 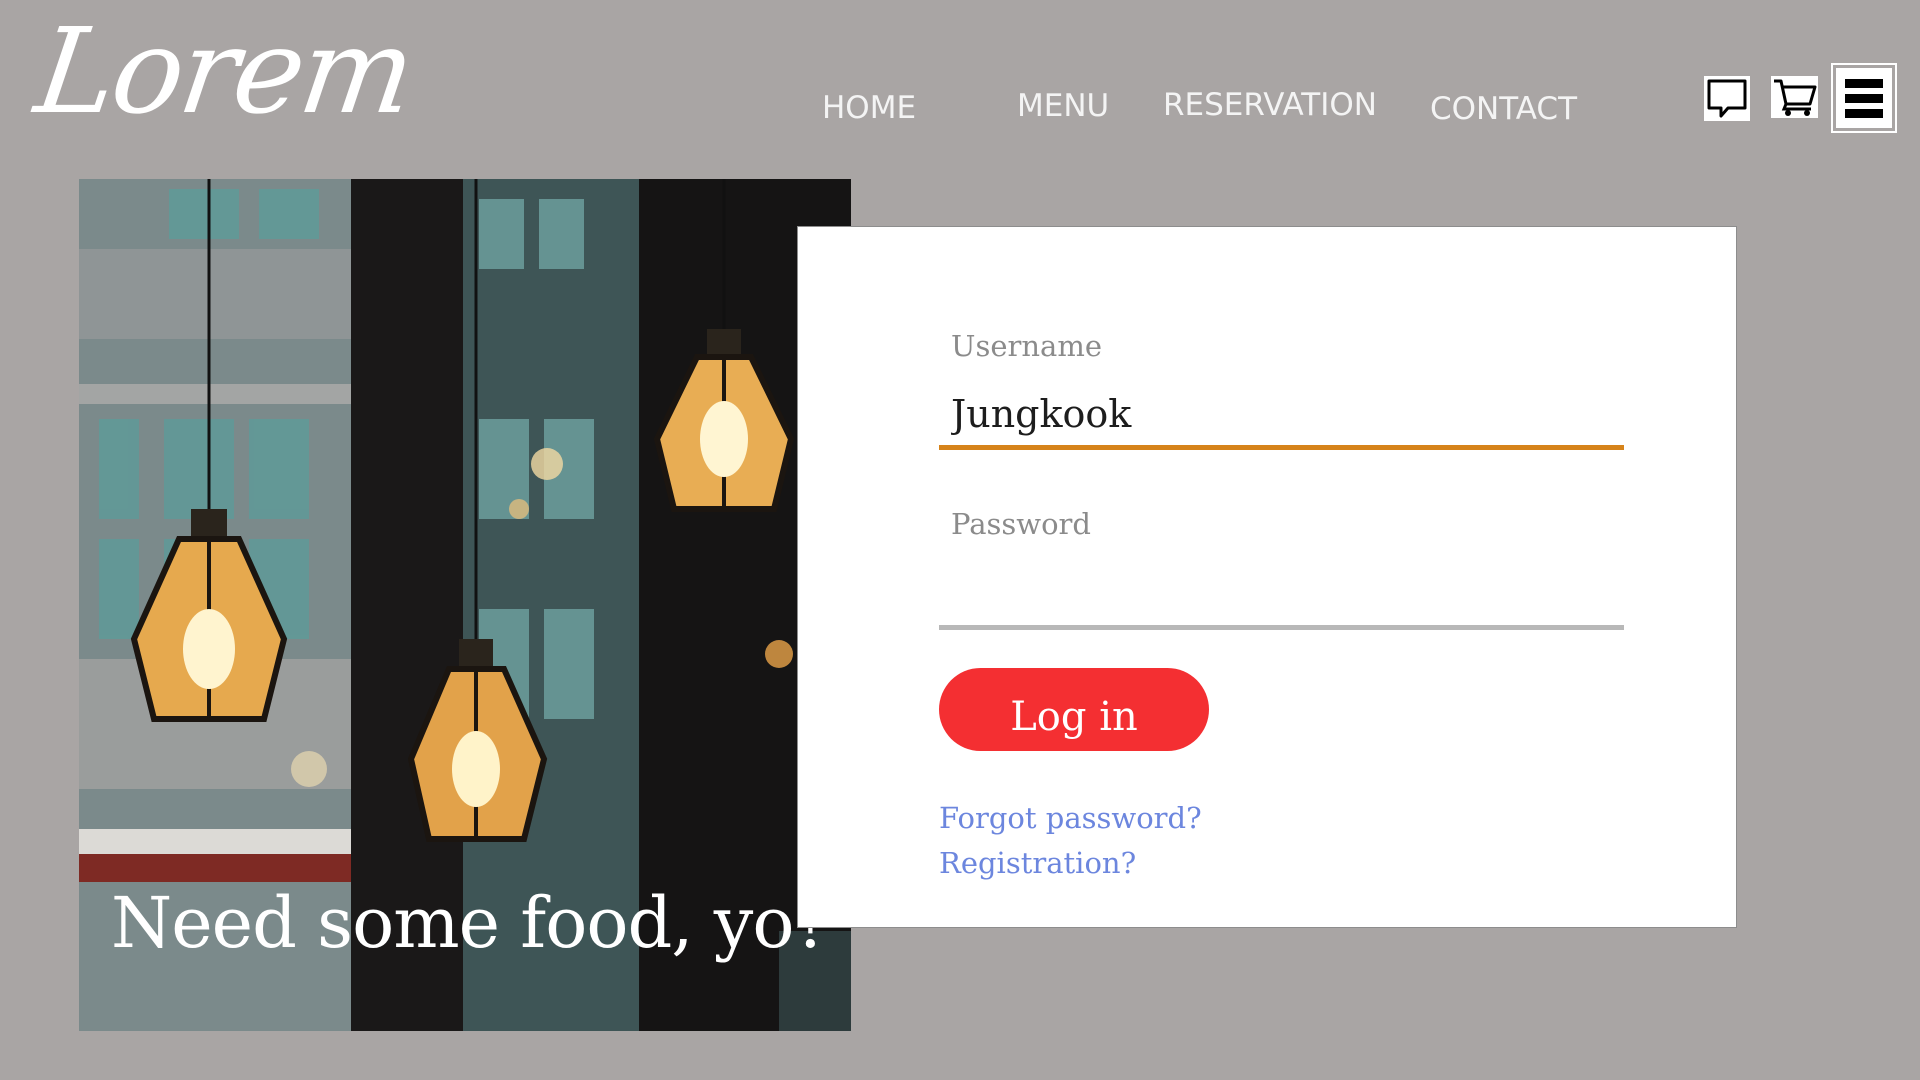 I want to click on username-input, so click(x=1281, y=416).